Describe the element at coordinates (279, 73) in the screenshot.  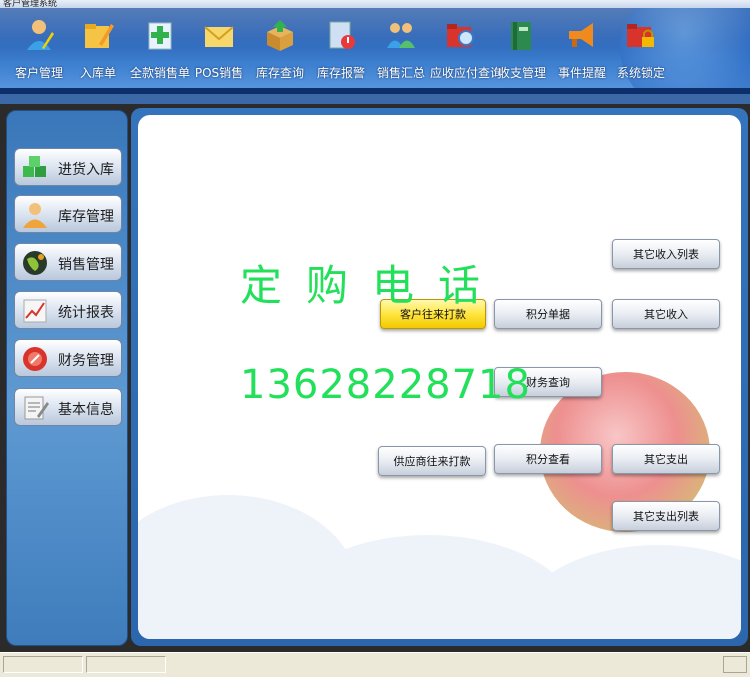
I see `toolbar-label: 库存查询` at that location.